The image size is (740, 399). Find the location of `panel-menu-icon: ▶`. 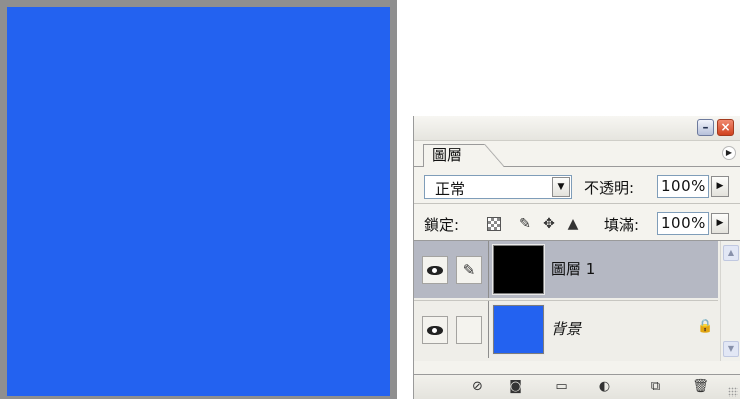

panel-menu-icon: ▶ is located at coordinates (729, 153).